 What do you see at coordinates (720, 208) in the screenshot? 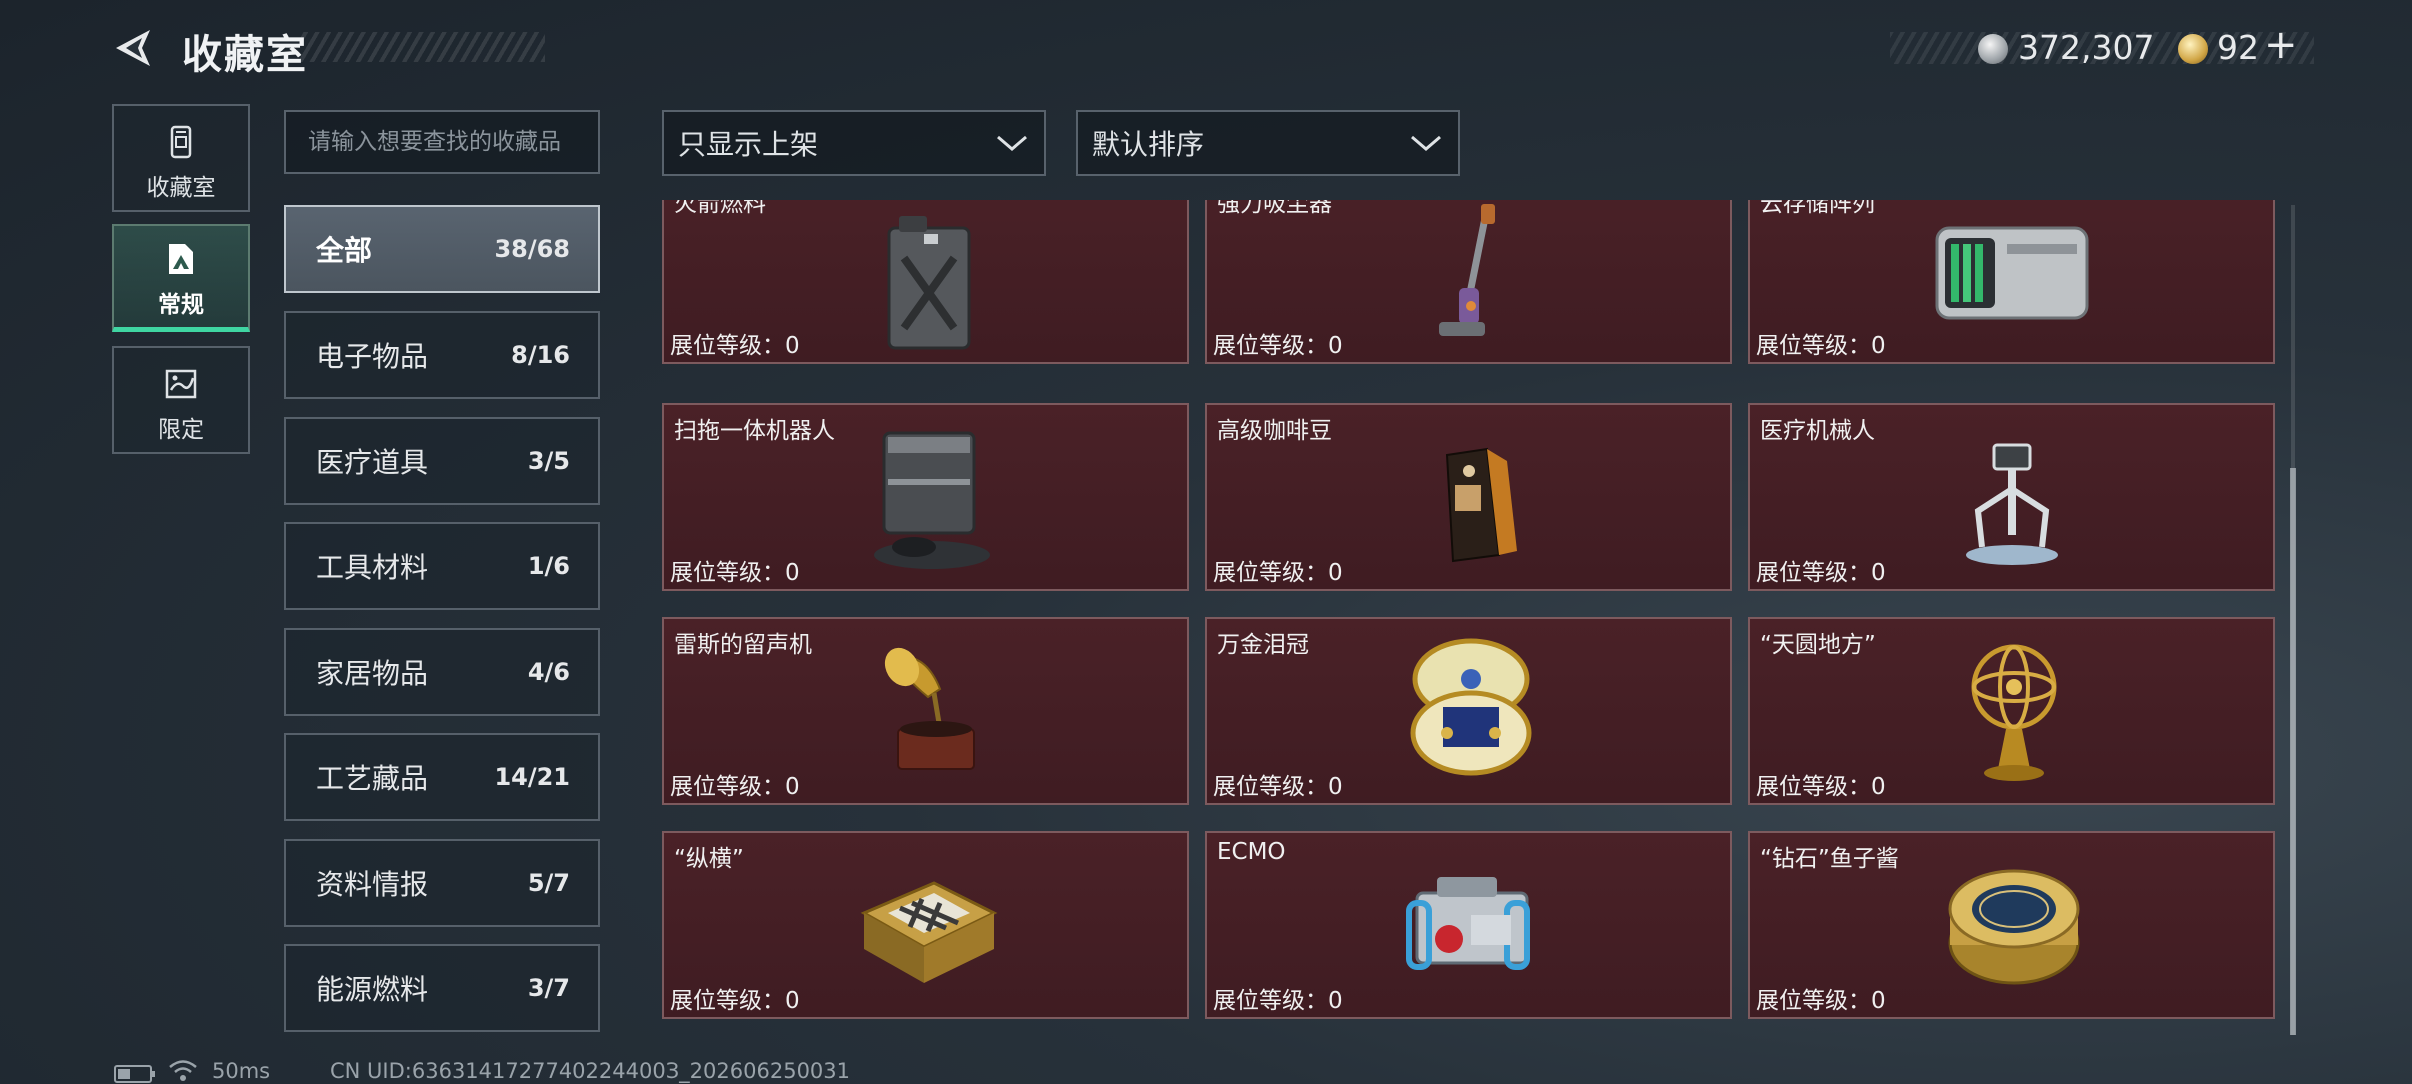
I see `item-name: 火箭燃料` at bounding box center [720, 208].